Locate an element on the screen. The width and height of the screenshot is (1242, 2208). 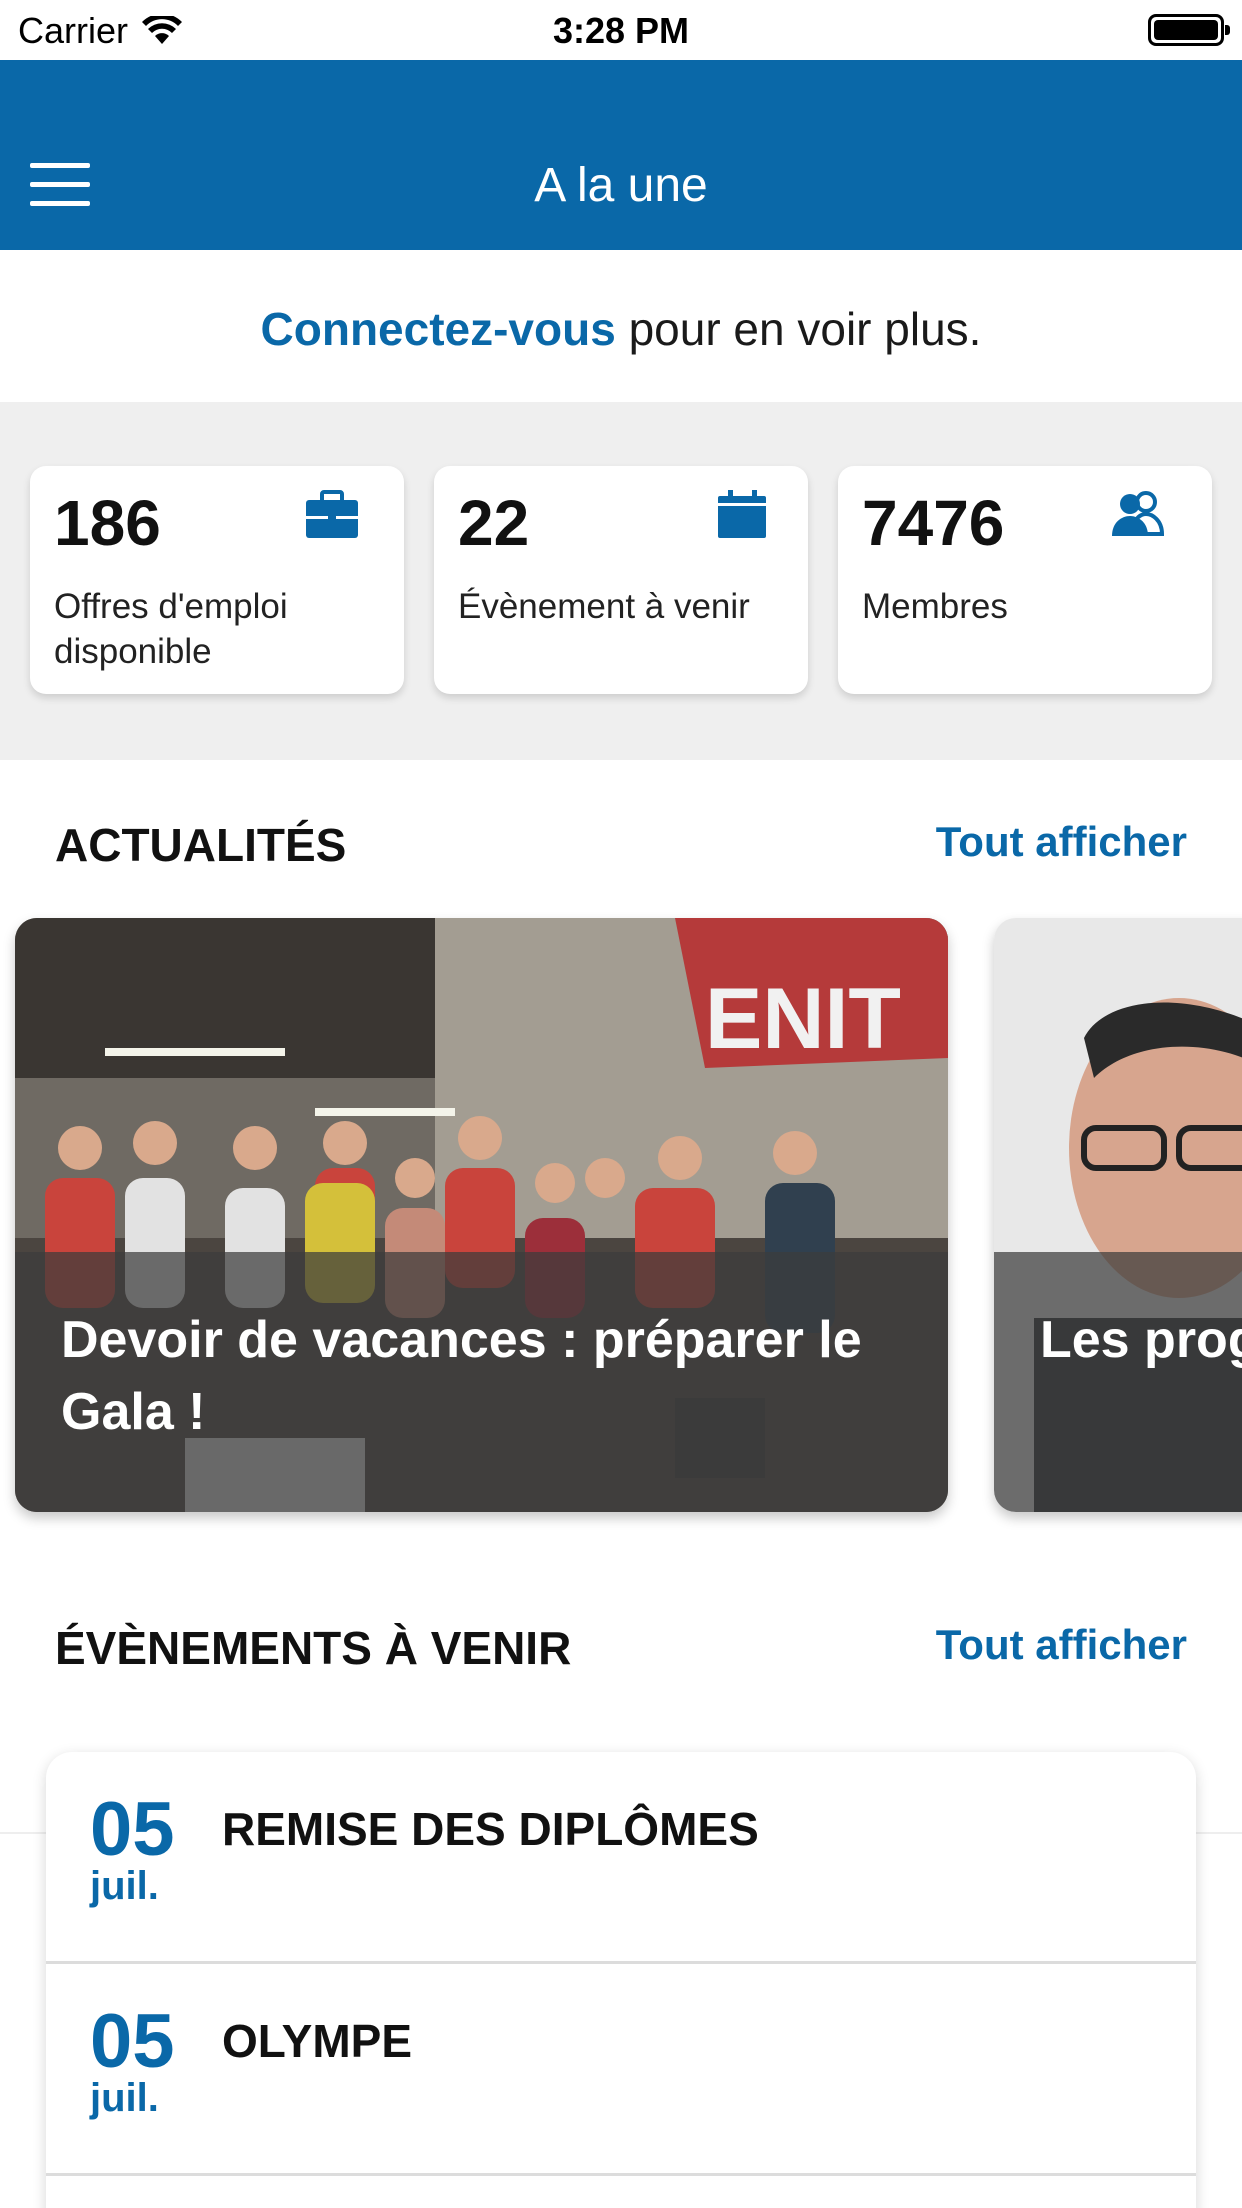
connect-banner: Connectez-vous pour en voir plus. is located at coordinates (621, 326).